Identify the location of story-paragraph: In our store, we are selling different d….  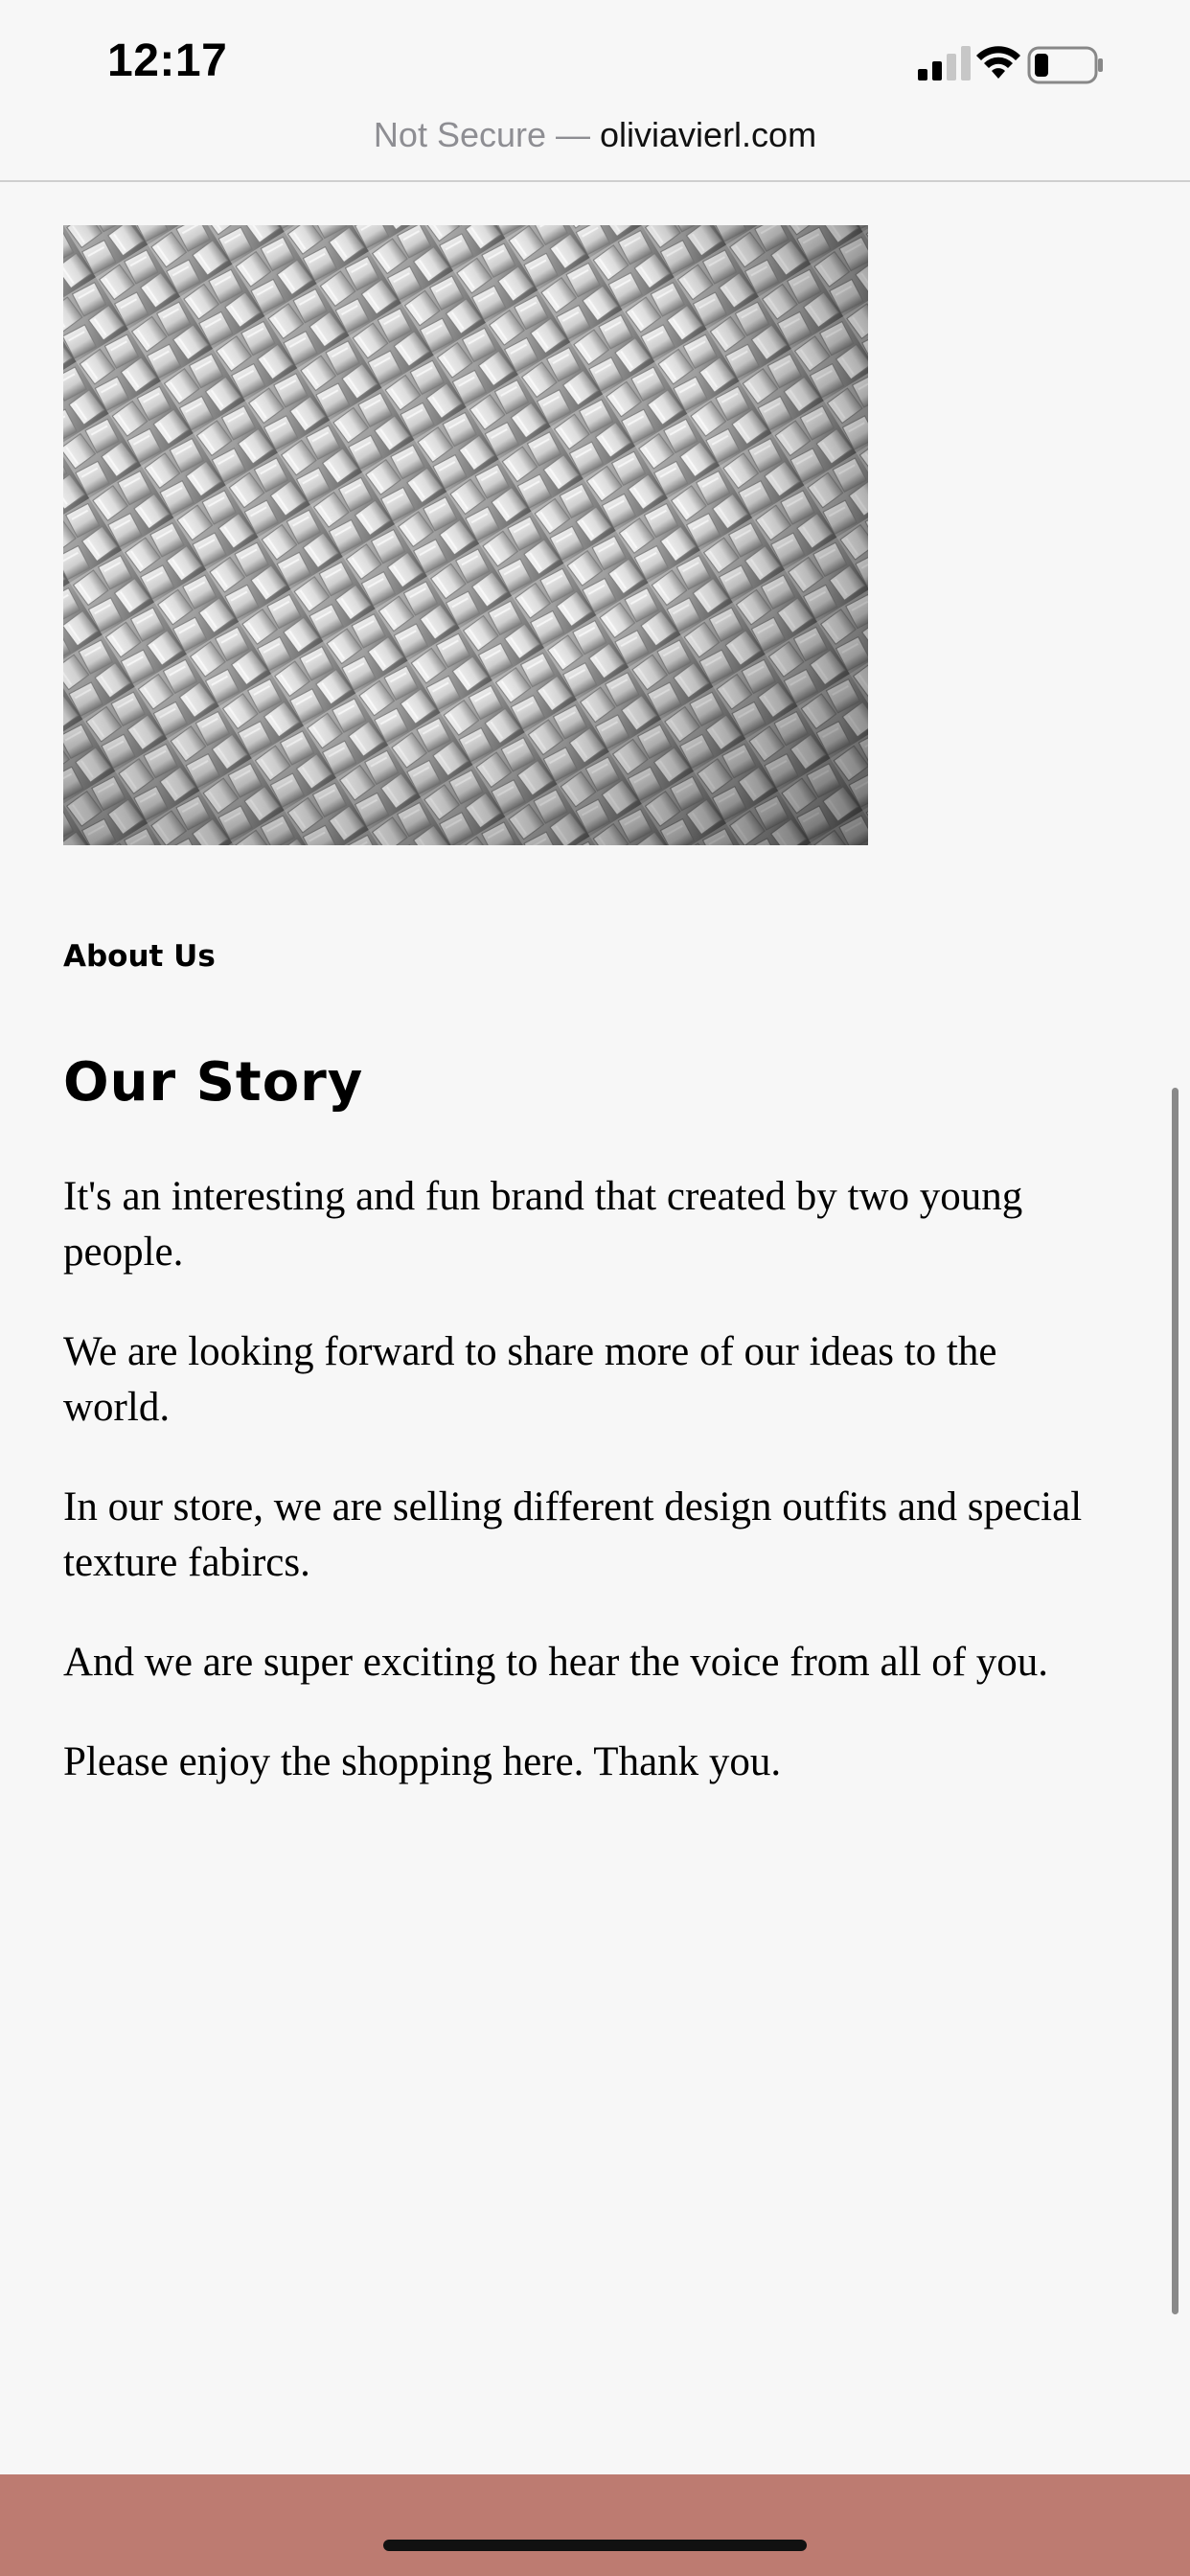
(573, 1534).